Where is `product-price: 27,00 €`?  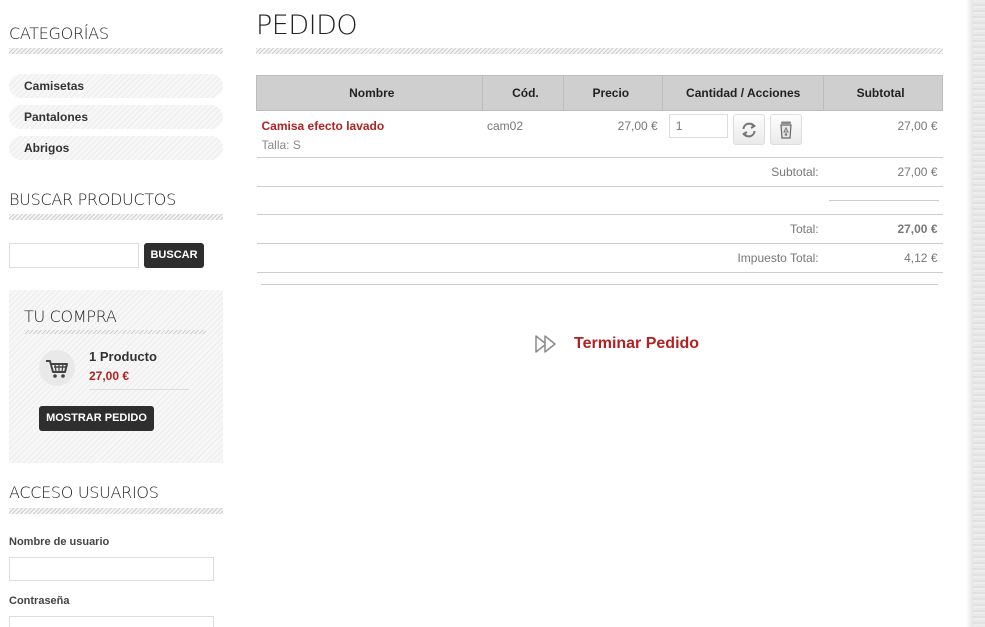 product-price: 27,00 € is located at coordinates (613, 134).